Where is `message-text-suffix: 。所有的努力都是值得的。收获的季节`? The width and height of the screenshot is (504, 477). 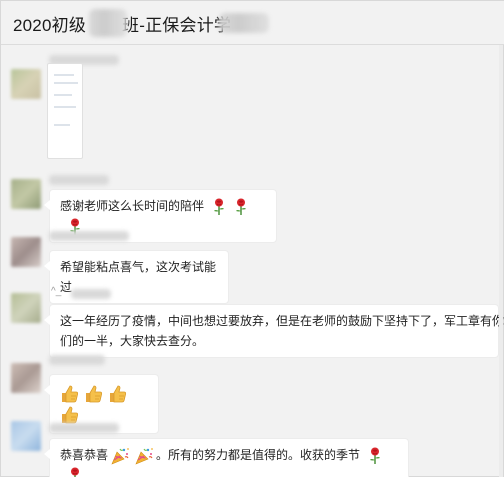 message-text-suffix: 。所有的努力都是值得的。收获的季节 is located at coordinates (258, 455).